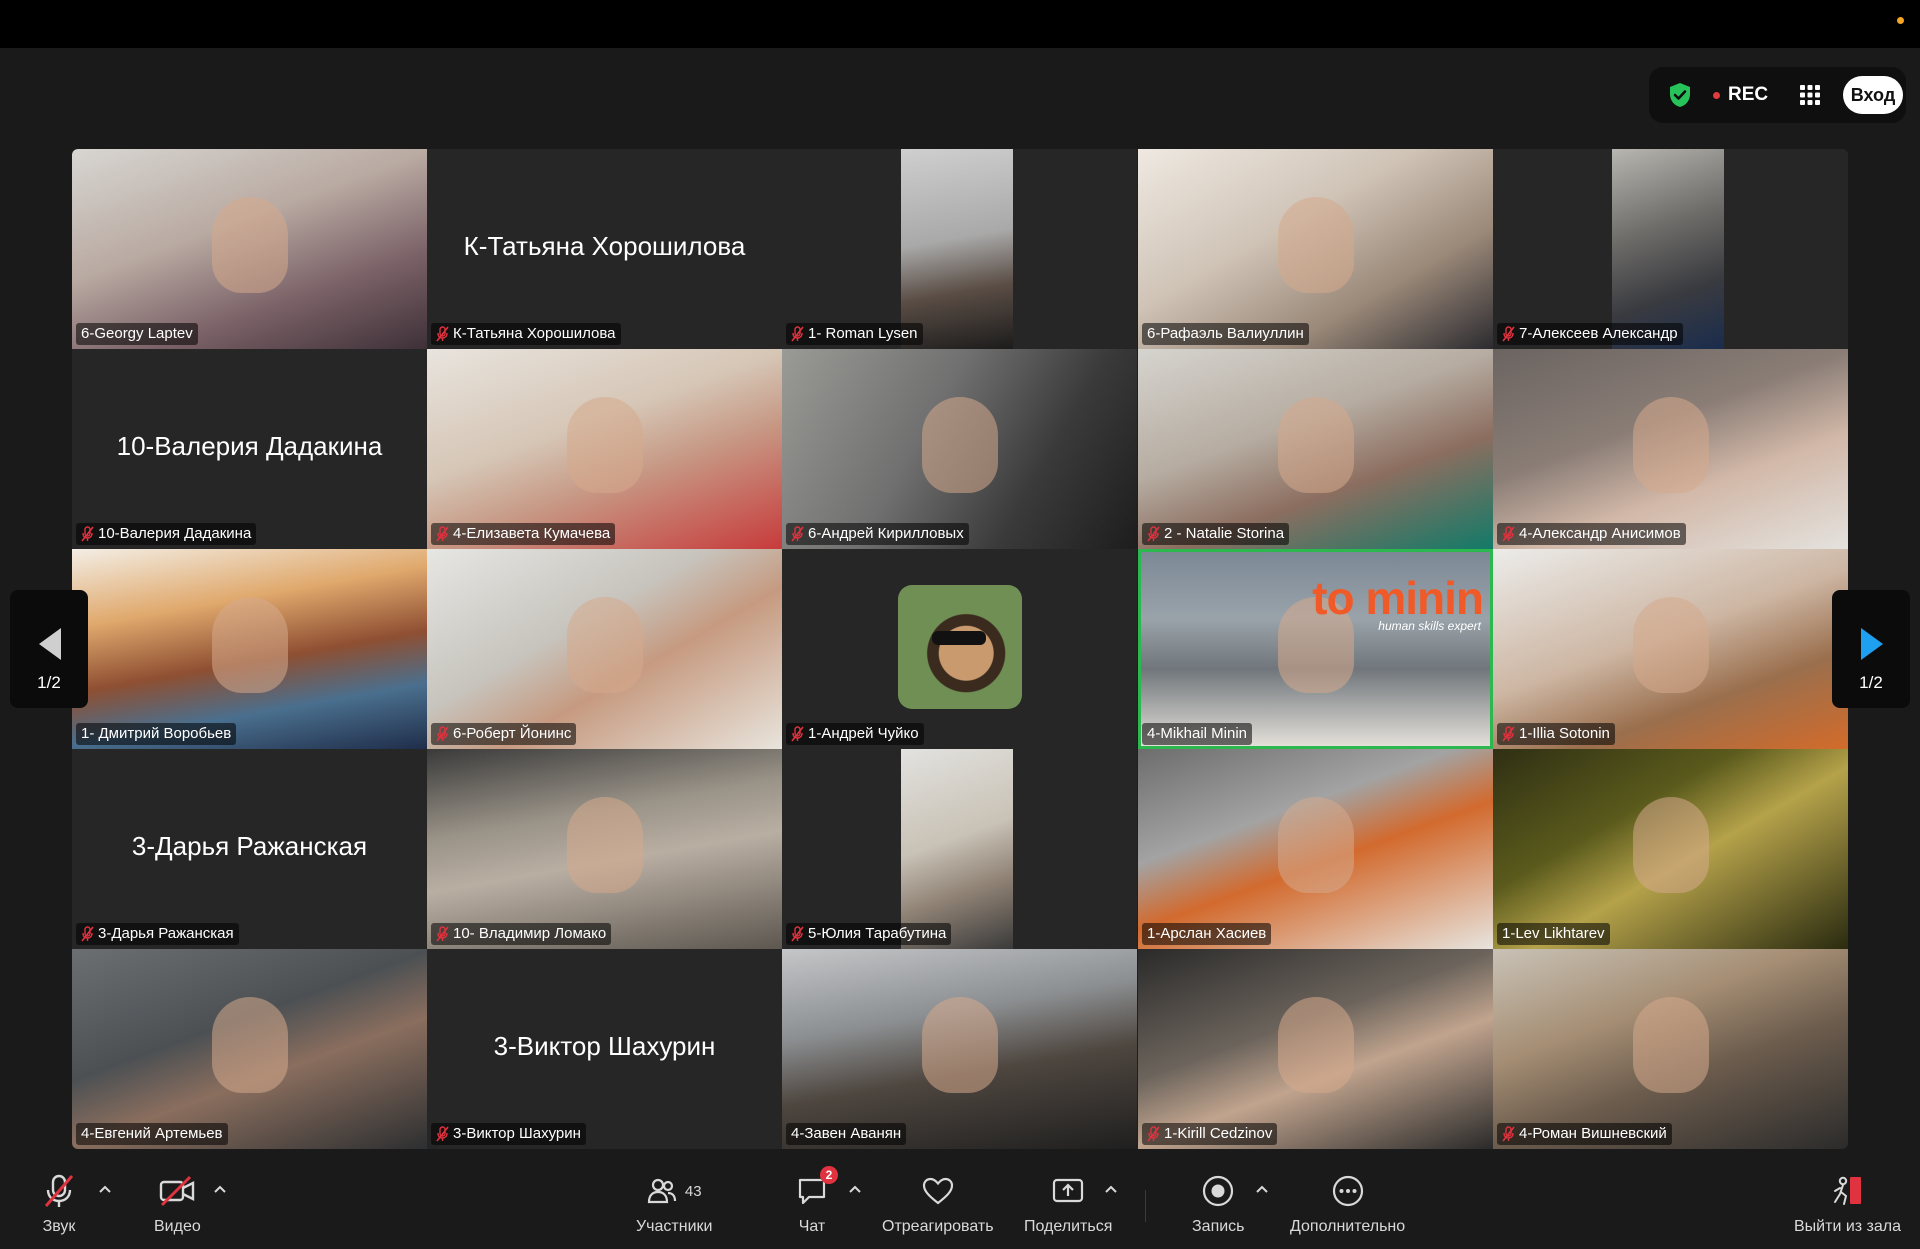  I want to click on participant-tile: 6-Georgy Laptev, so click(249, 249).